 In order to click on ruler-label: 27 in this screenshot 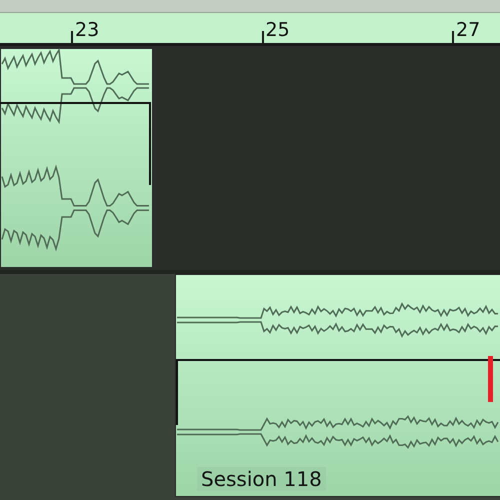, I will do `click(468, 30)`.